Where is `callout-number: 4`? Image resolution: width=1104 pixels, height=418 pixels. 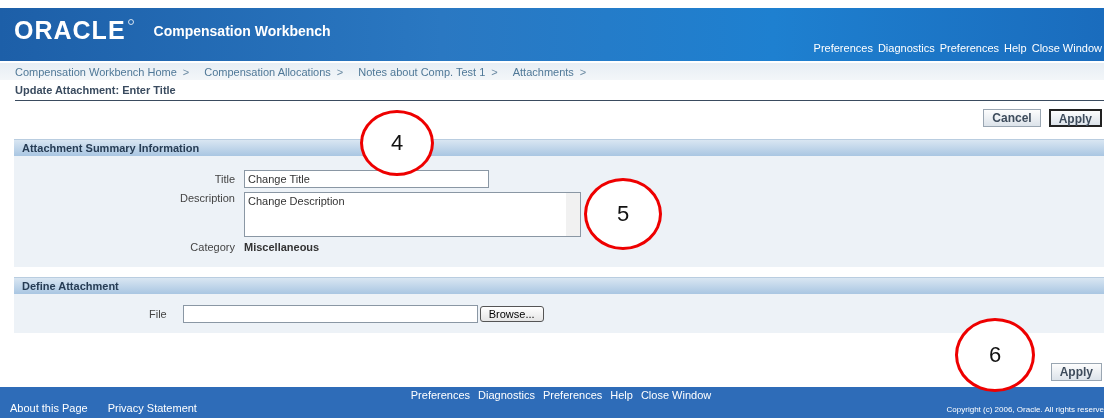
callout-number: 4 is located at coordinates (397, 143).